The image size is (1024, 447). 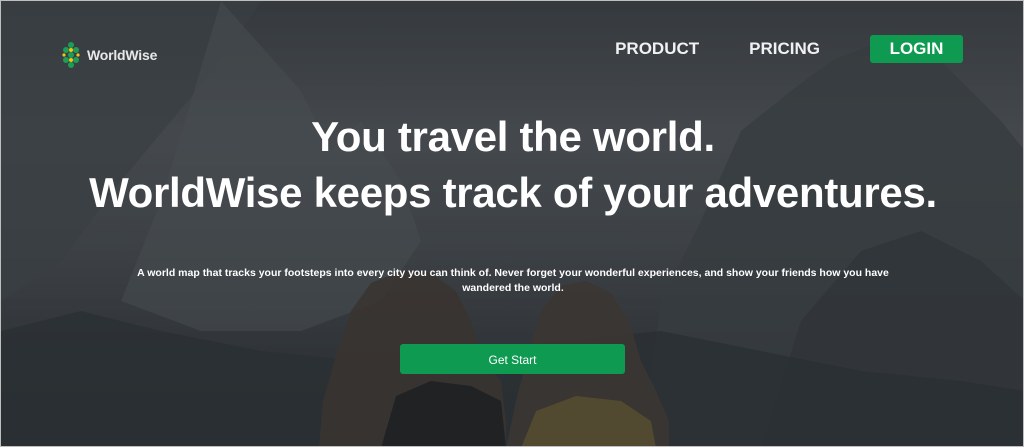 I want to click on get-start-button: Get Start, so click(x=512, y=359).